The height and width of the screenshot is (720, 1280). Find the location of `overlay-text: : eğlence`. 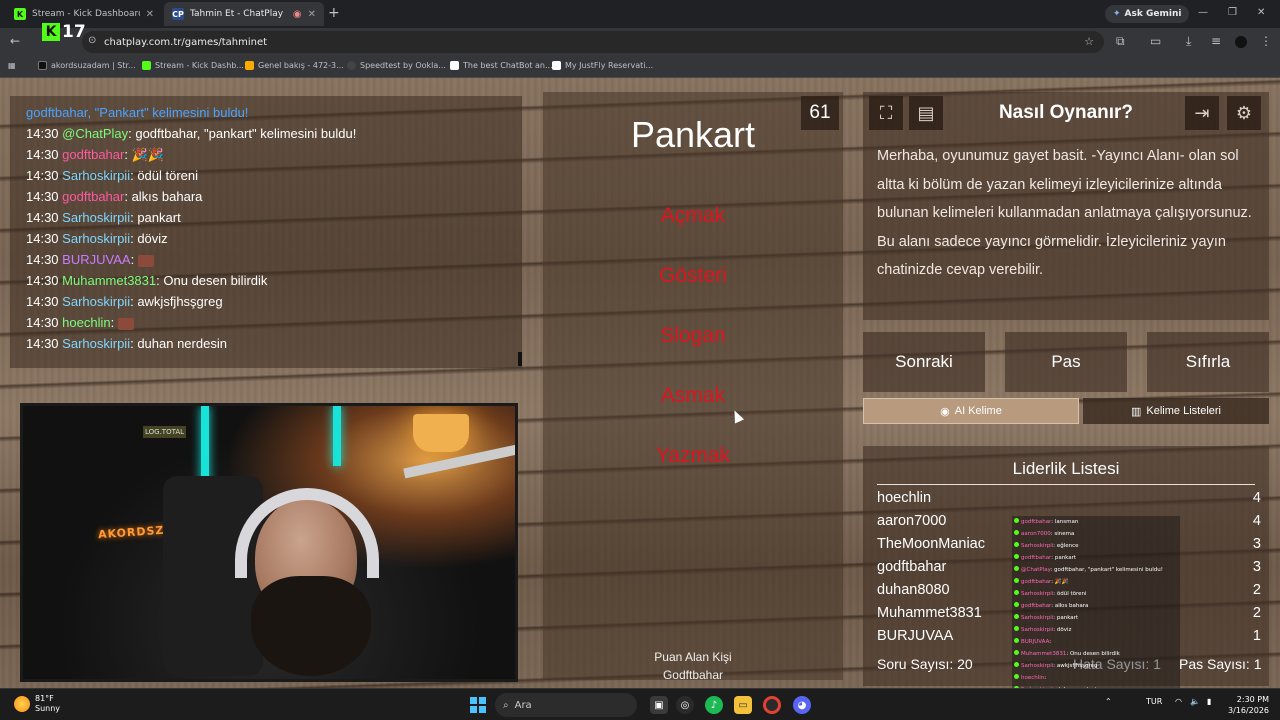

overlay-text: : eğlence is located at coordinates (1066, 546).